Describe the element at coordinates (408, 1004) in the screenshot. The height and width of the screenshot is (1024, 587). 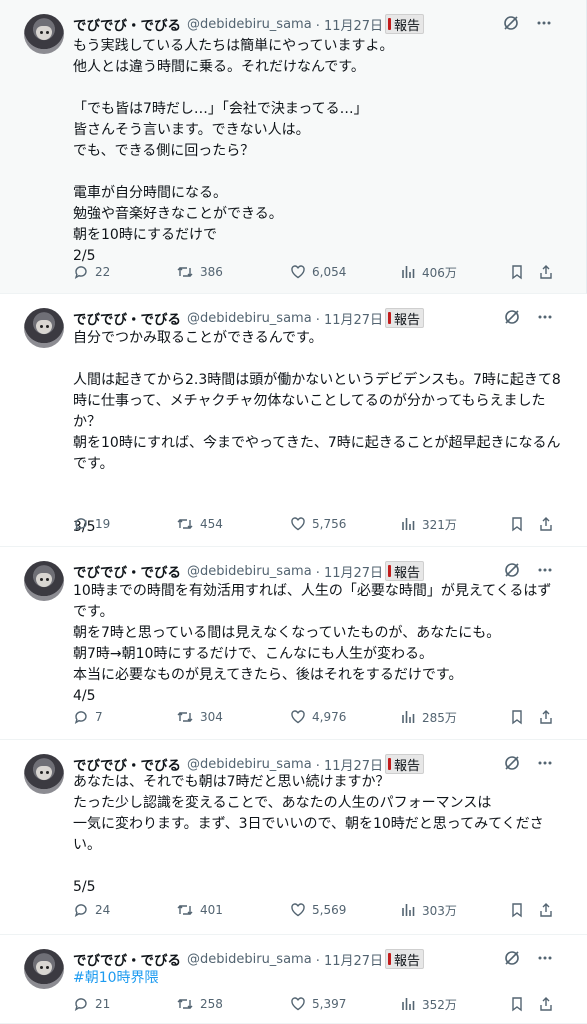
I see `views-icon` at that location.